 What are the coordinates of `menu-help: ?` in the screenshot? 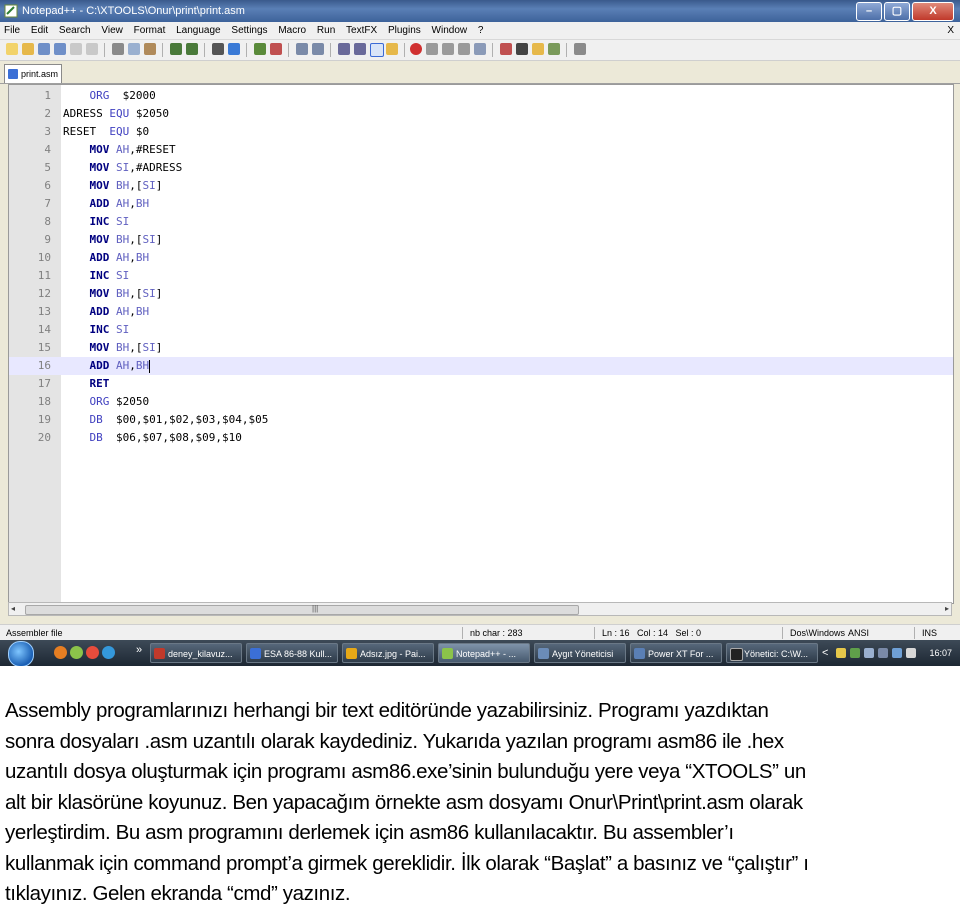 It's located at (481, 30).